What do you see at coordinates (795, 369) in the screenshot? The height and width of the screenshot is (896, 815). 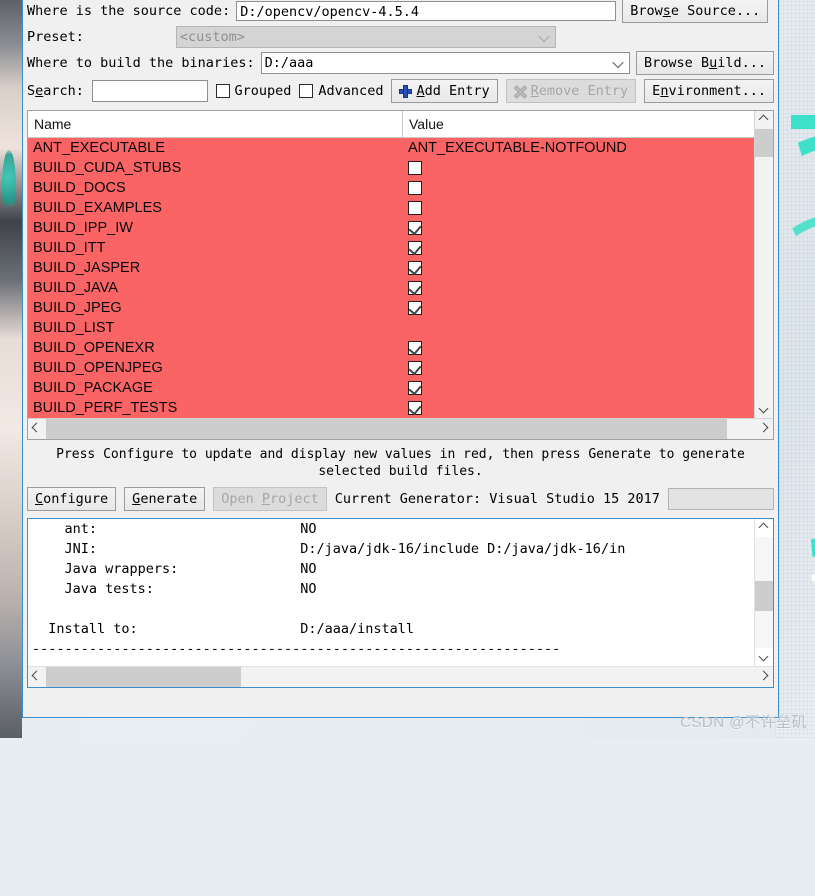 I see `wallpaper-right-strip` at bounding box center [795, 369].